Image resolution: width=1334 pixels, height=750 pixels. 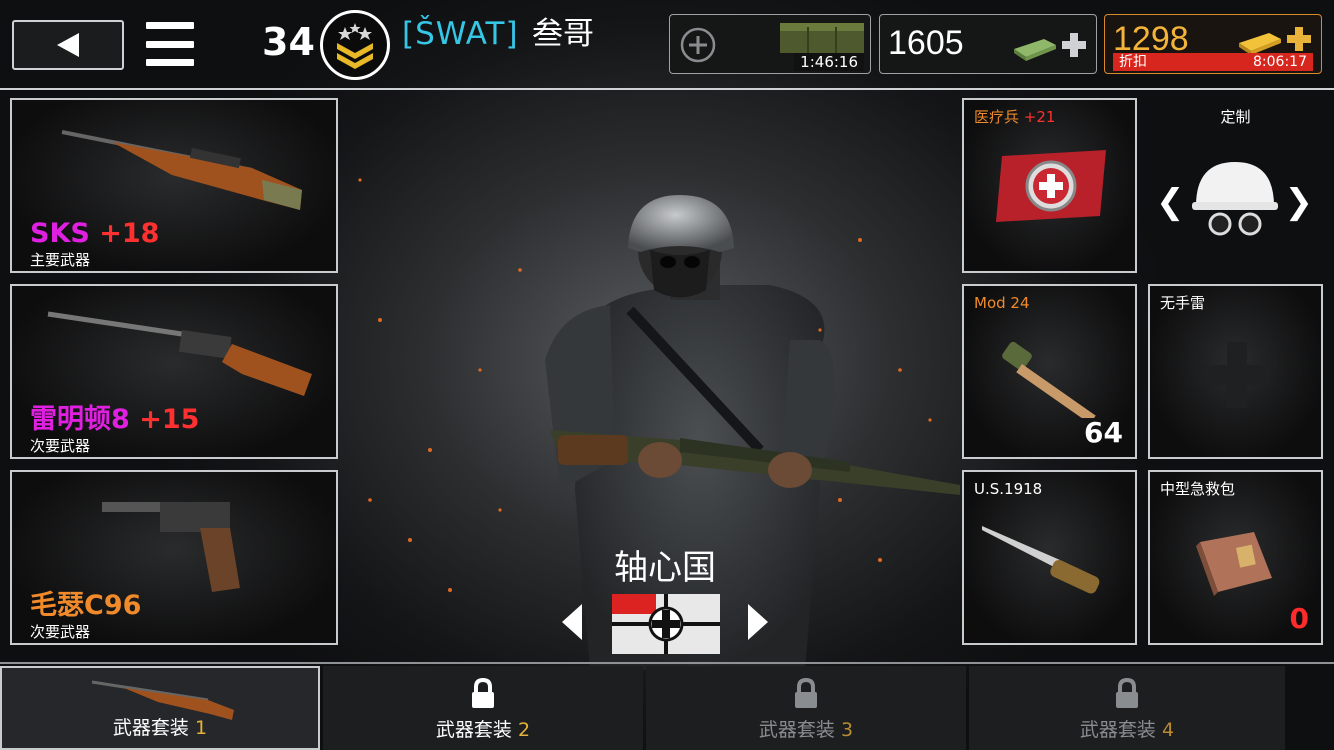 I want to click on tab-loadout-3: 武器套装 3, so click(x=806, y=708).